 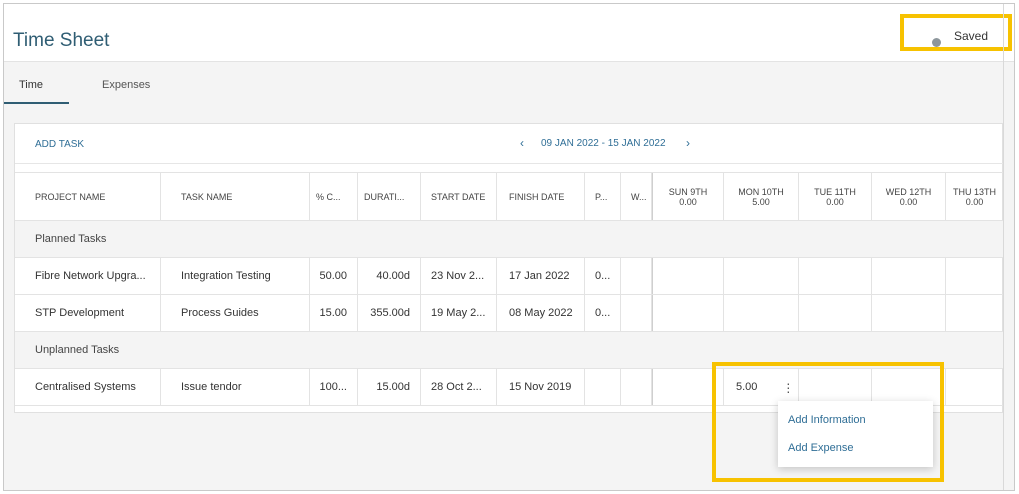 What do you see at coordinates (971, 36) in the screenshot?
I see `saved-status-text: Saved` at bounding box center [971, 36].